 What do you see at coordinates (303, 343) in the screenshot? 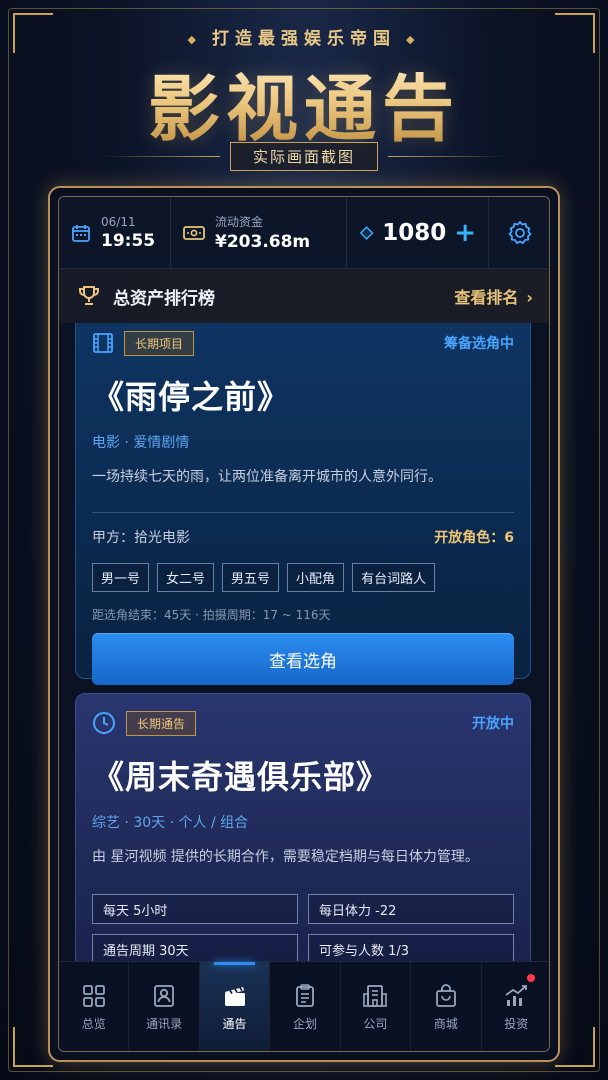
I see `card-header: 长期项目 筹备选角中` at bounding box center [303, 343].